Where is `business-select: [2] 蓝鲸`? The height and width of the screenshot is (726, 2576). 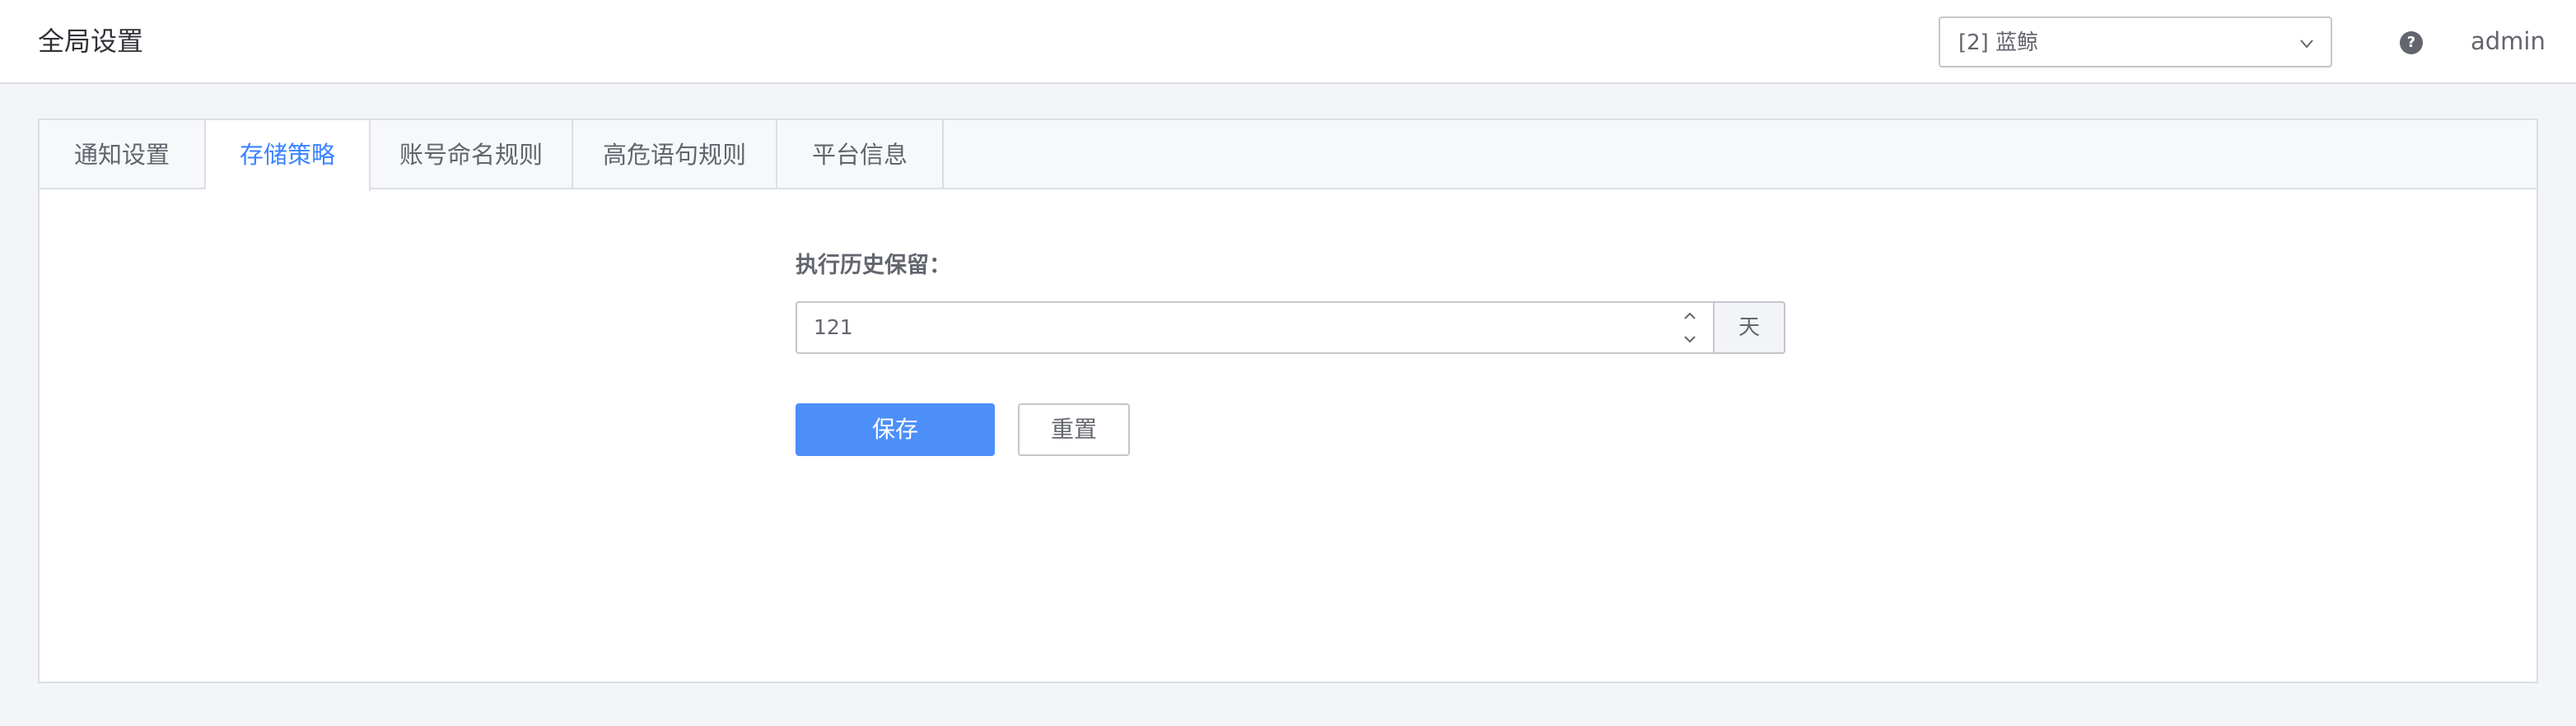
business-select: [2] 蓝鲸 is located at coordinates (2135, 41).